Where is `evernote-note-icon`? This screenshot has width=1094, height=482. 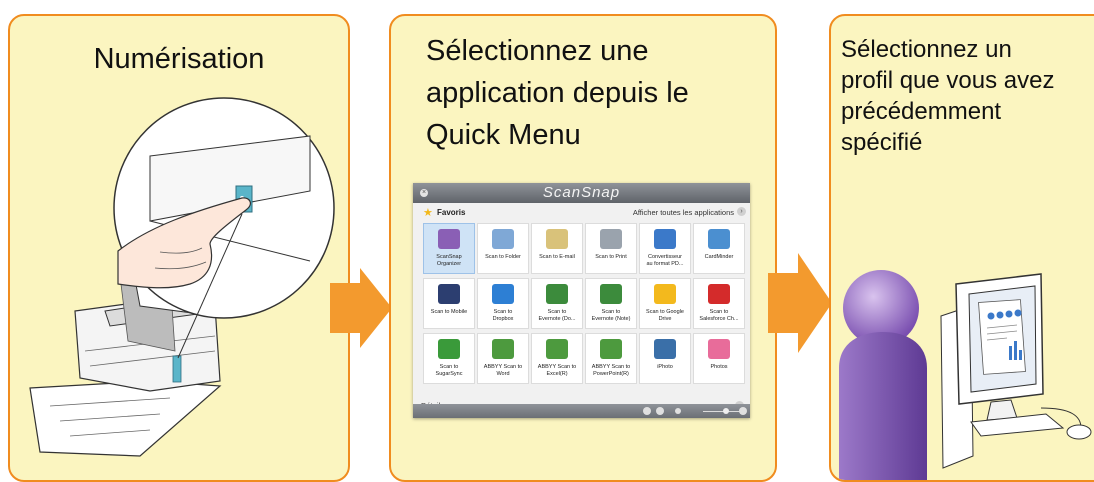 evernote-note-icon is located at coordinates (611, 294).